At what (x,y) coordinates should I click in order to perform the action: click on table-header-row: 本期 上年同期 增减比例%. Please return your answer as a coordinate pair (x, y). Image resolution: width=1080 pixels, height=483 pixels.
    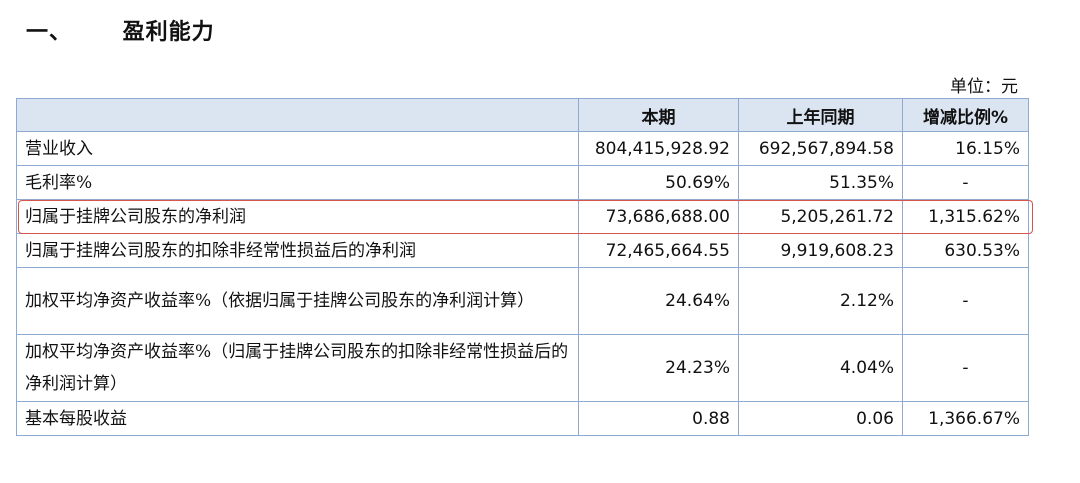
    Looking at the image, I should click on (522, 115).